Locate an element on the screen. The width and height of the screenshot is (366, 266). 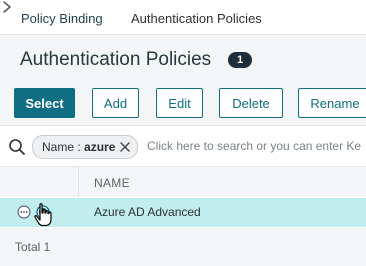
column-header-name: NAME is located at coordinates (112, 183).